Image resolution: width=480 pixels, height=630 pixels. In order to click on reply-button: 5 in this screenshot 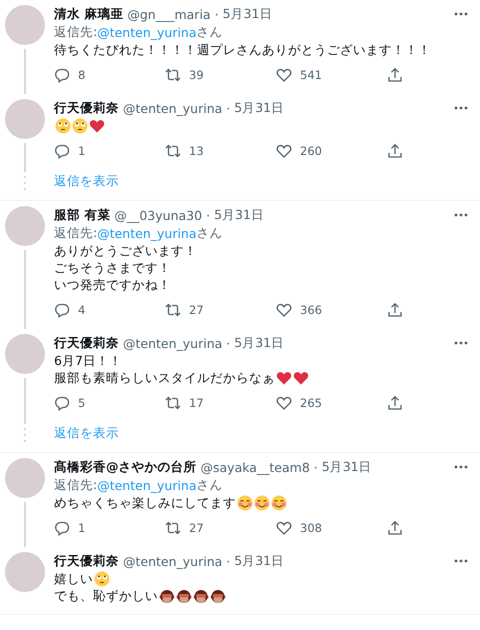, I will do `click(109, 403)`.